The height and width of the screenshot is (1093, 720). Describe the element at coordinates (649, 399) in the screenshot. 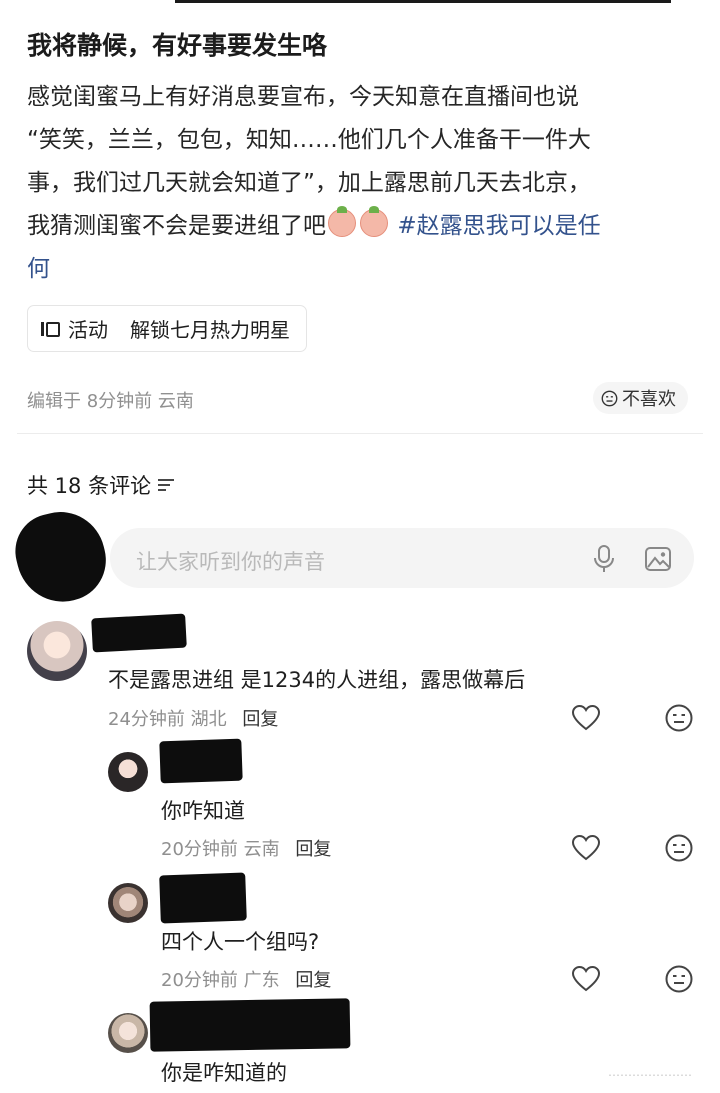

I see `dislike-label: 不喜欢` at that location.